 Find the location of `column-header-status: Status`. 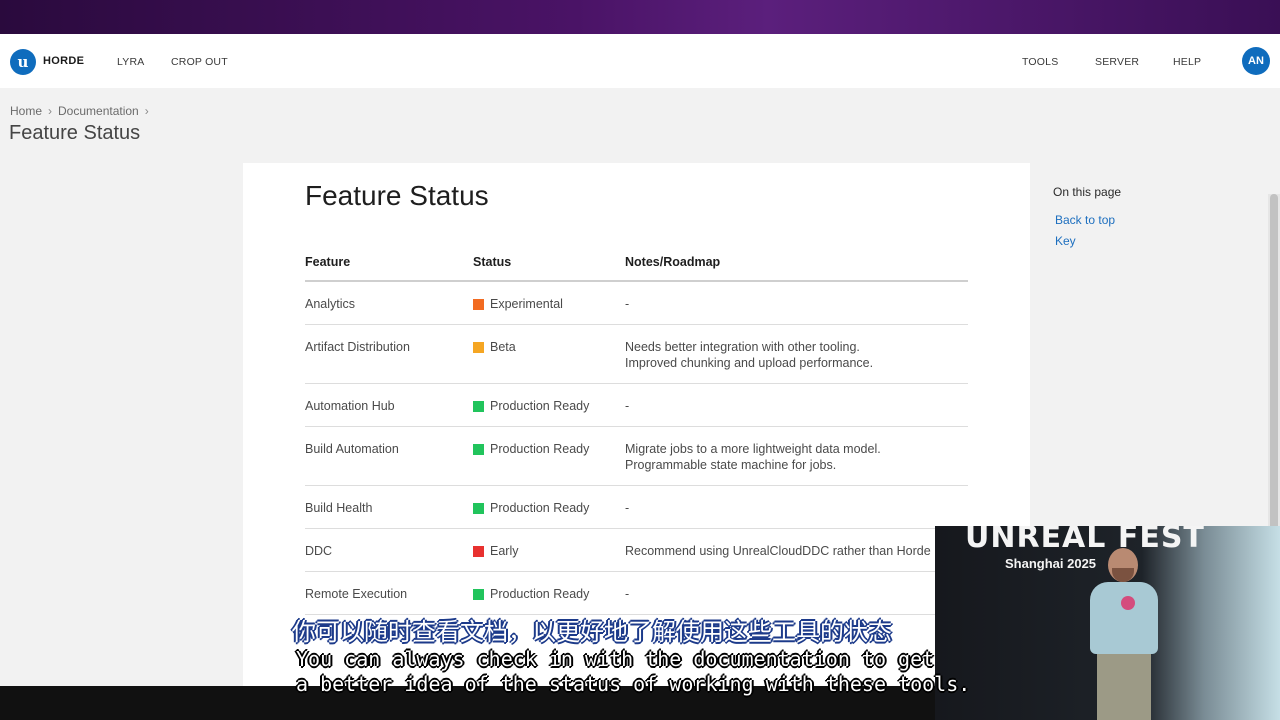

column-header-status: Status is located at coordinates (549, 262).